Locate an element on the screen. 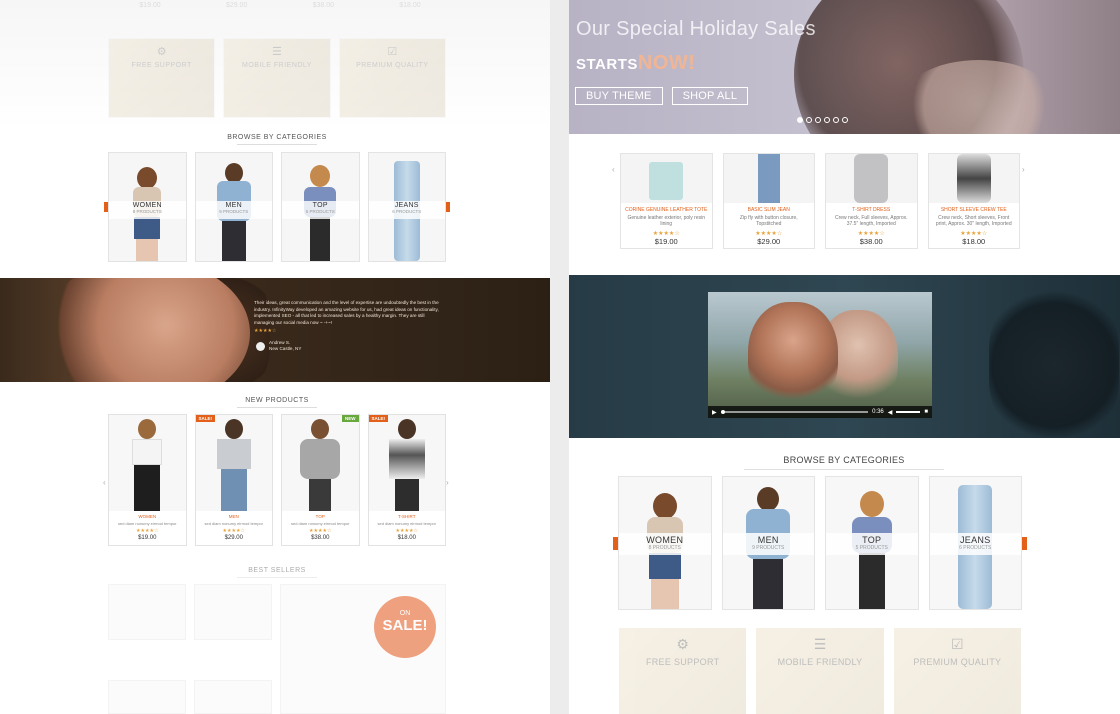 Image resolution: width=1120 pixels, height=714 pixels. product-name: BASIC SLIM JEAN is located at coordinates (768, 210).